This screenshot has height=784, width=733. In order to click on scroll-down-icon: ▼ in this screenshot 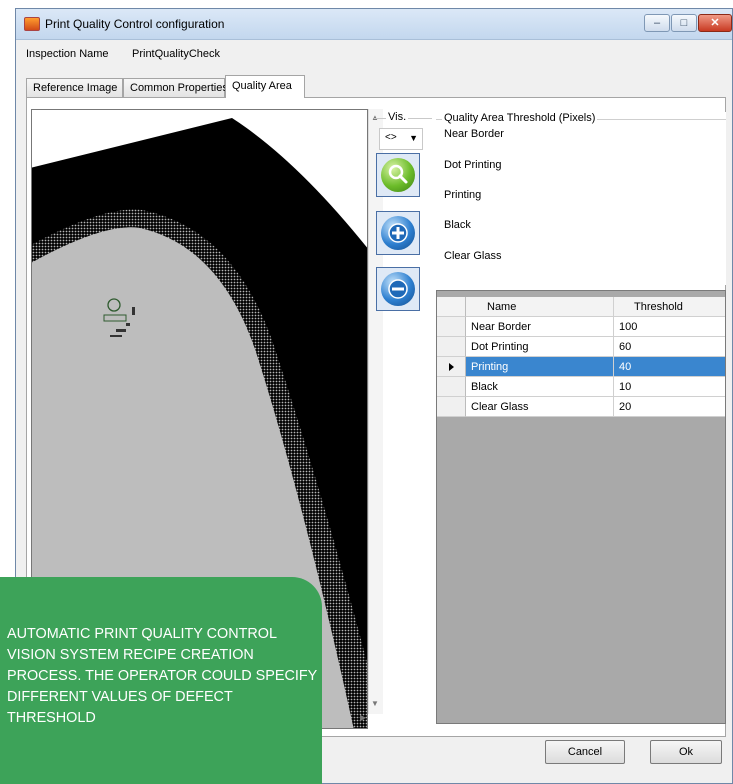, I will do `click(375, 703)`.